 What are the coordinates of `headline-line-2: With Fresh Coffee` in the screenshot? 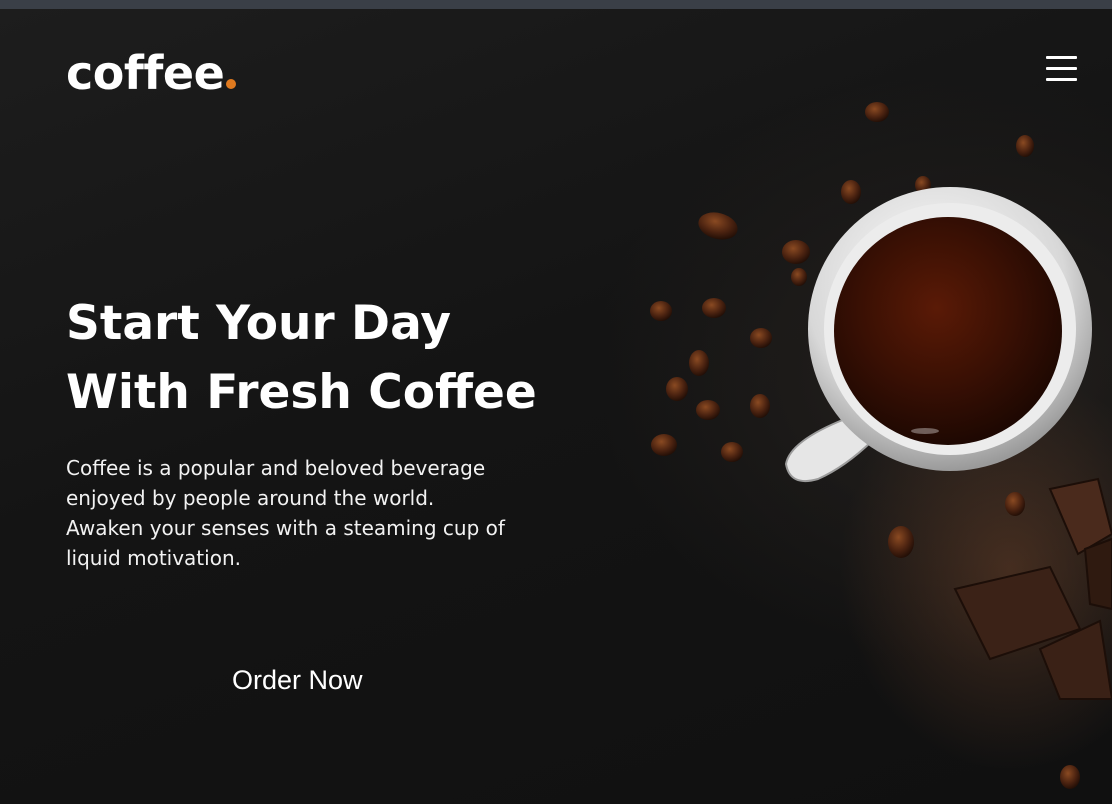 It's located at (301, 392).